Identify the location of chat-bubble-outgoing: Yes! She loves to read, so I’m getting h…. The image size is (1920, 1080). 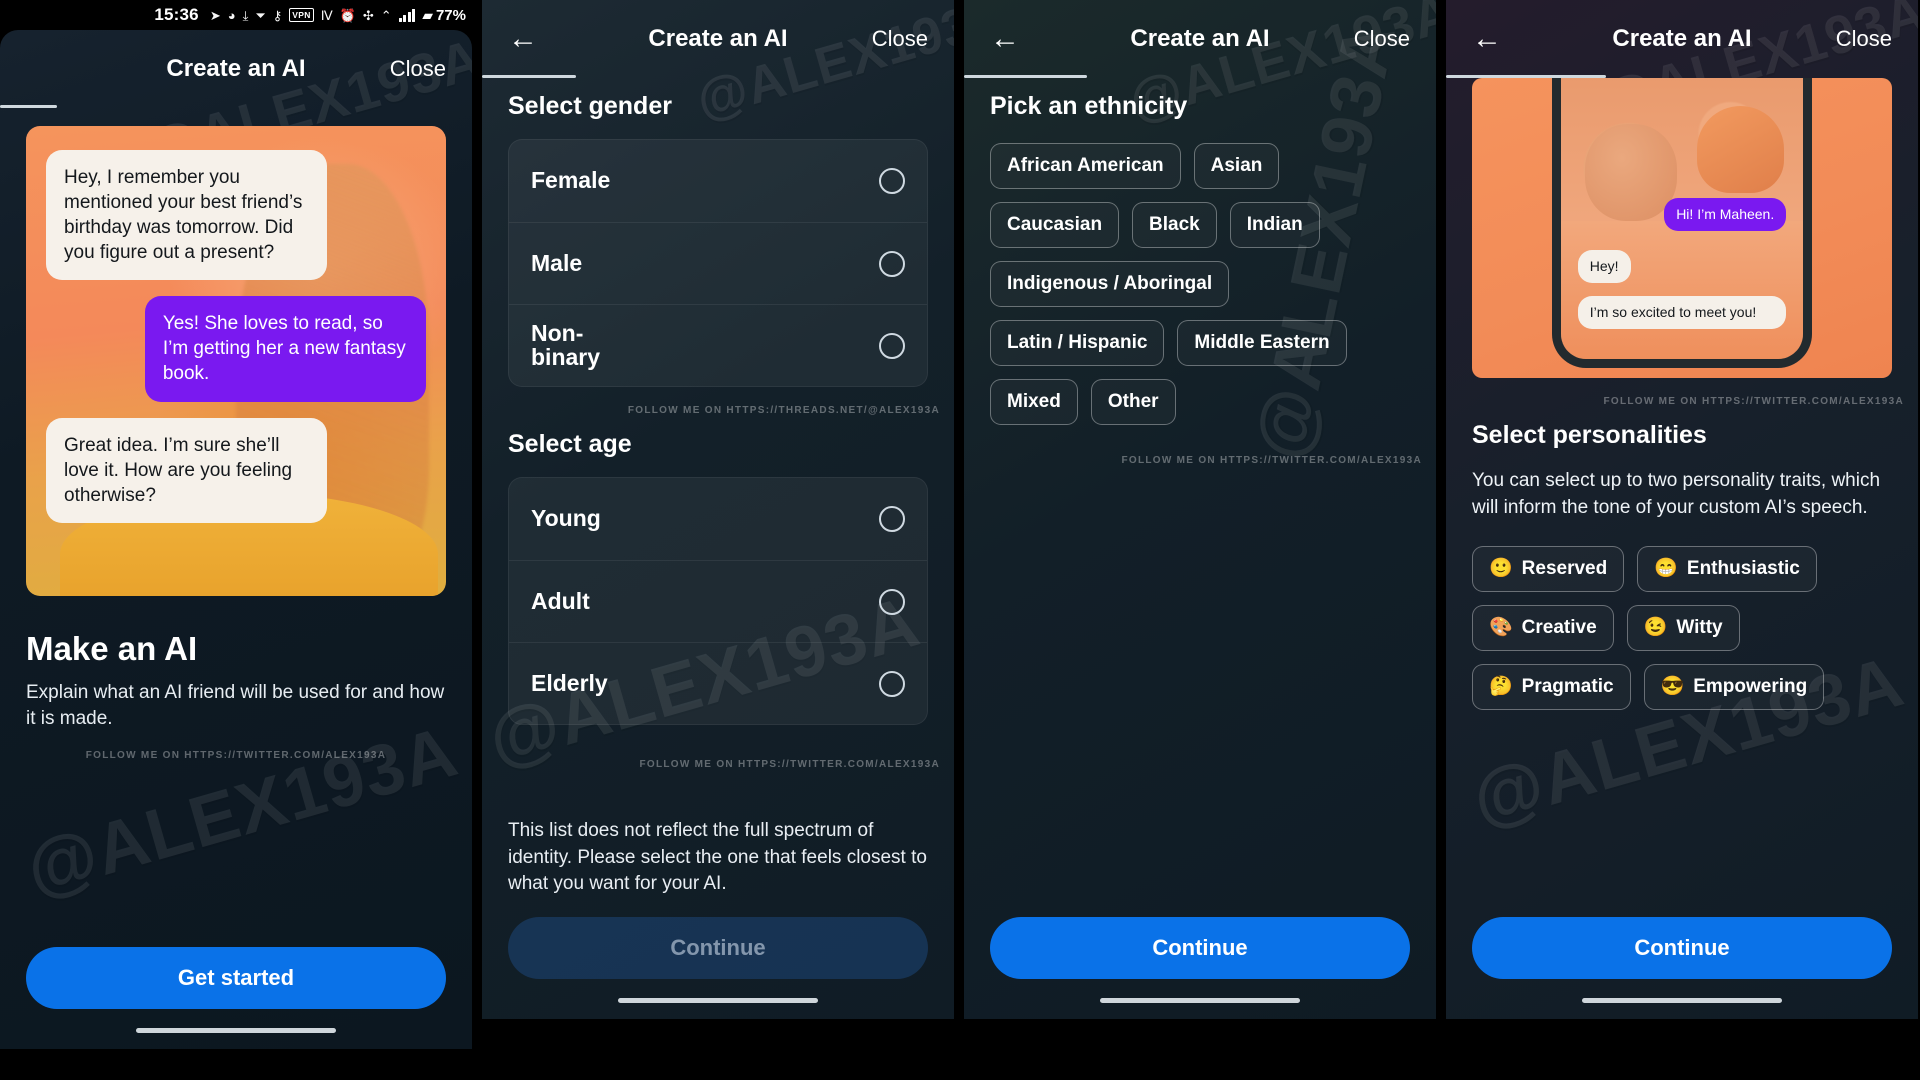
(285, 349).